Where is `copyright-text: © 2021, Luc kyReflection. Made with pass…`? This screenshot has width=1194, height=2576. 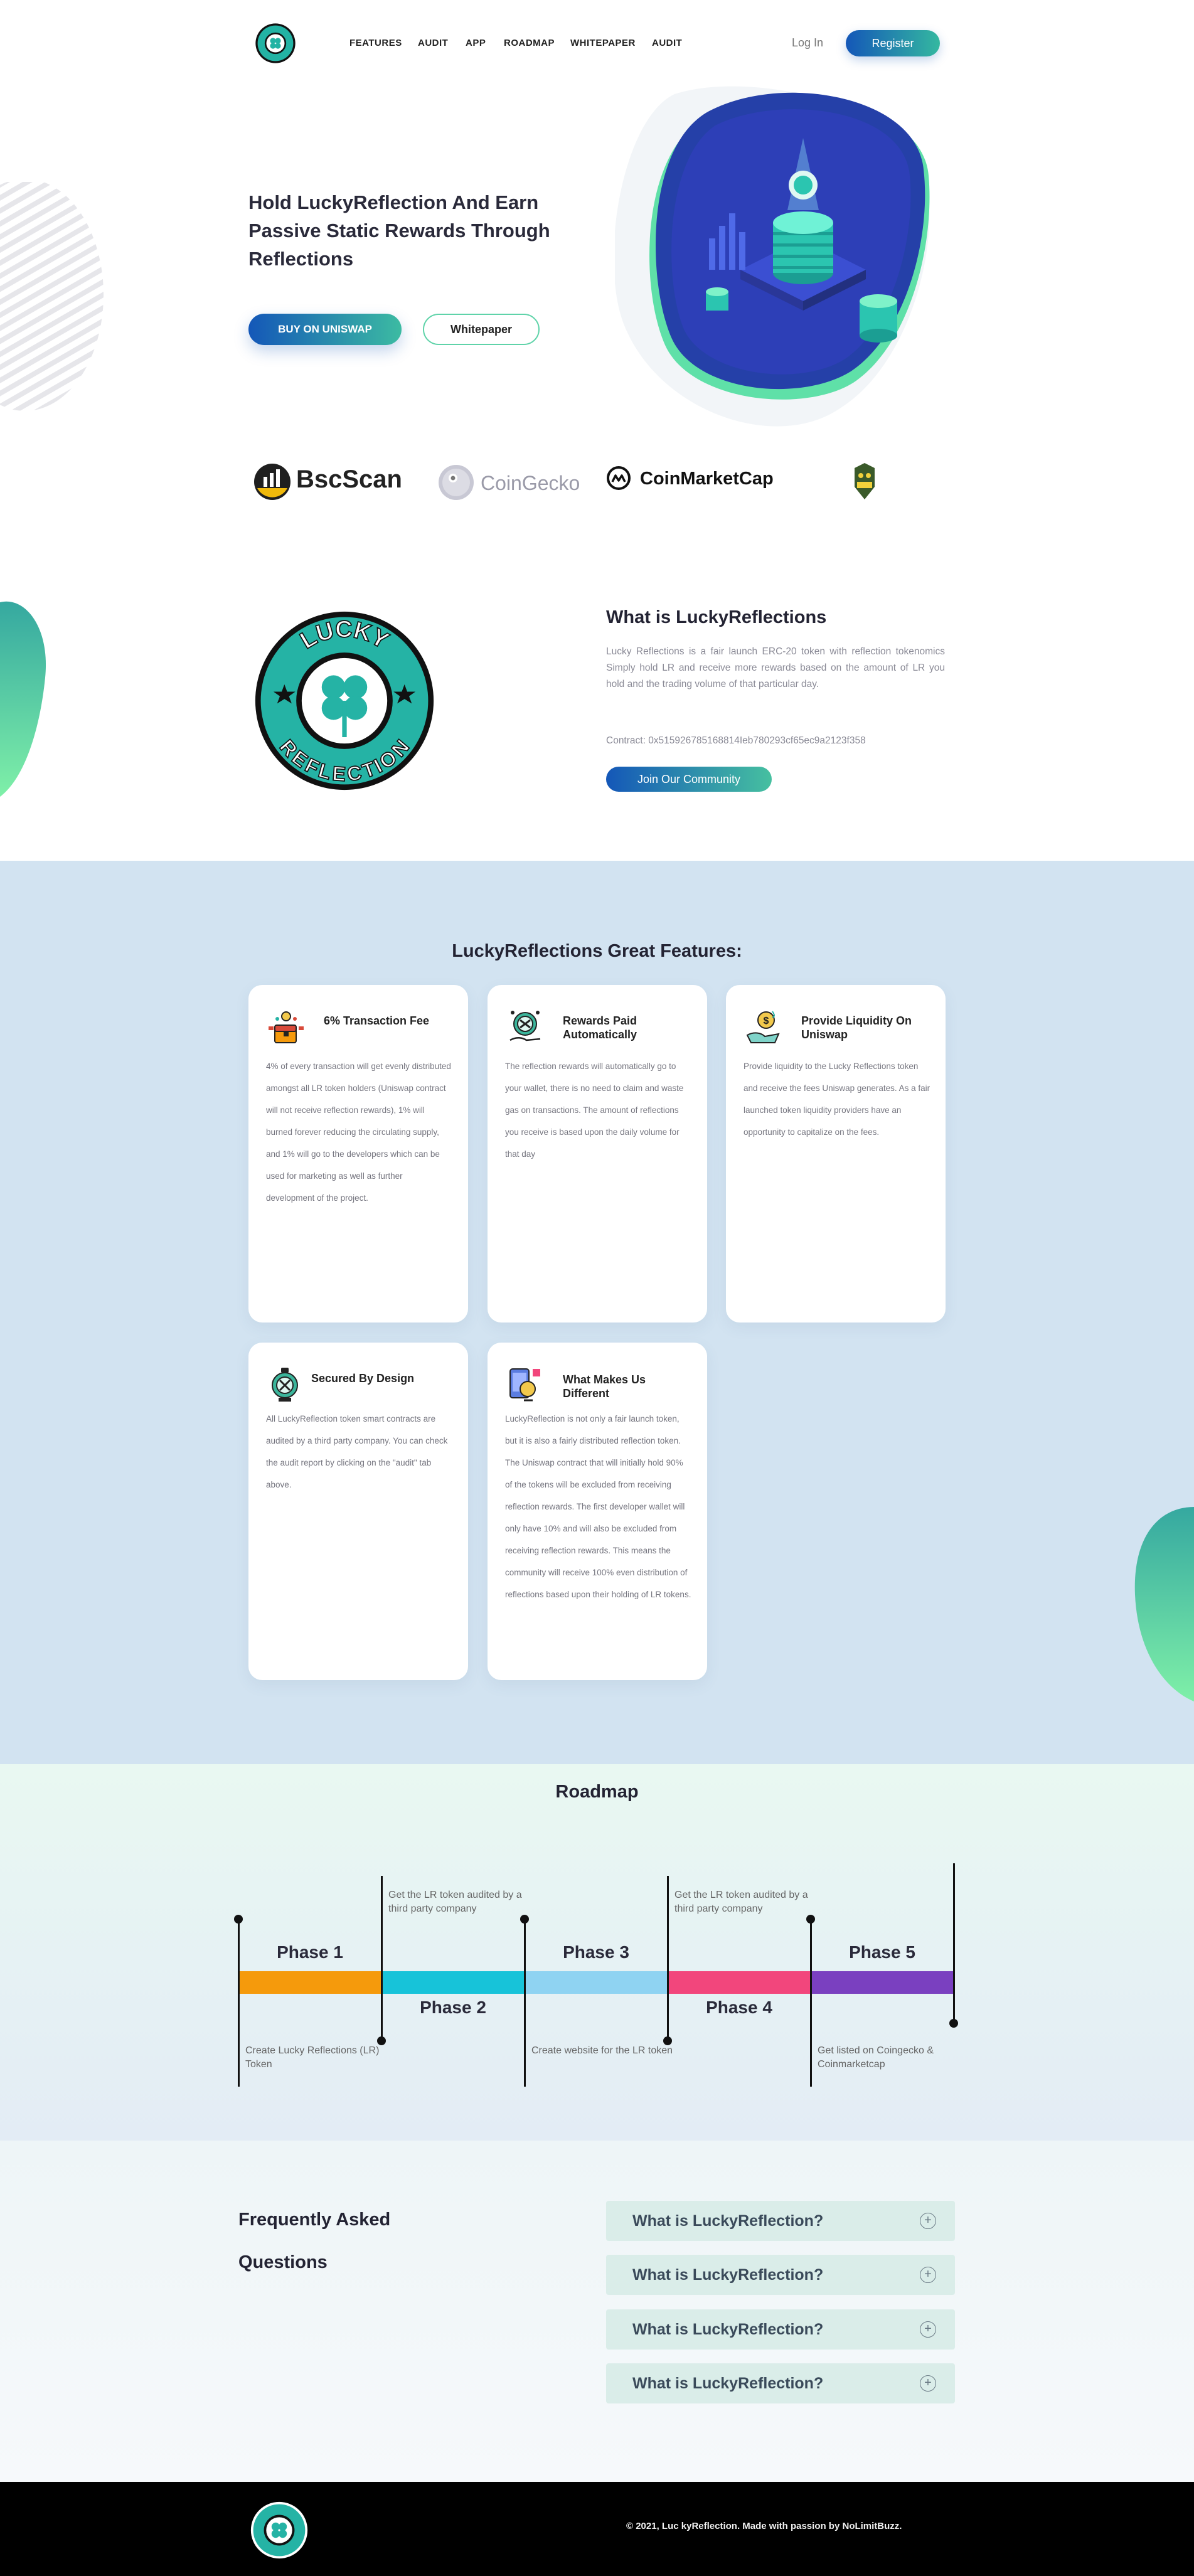
copyright-text: © 2021, Luc kyReflection. Made with pass… is located at coordinates (764, 2526).